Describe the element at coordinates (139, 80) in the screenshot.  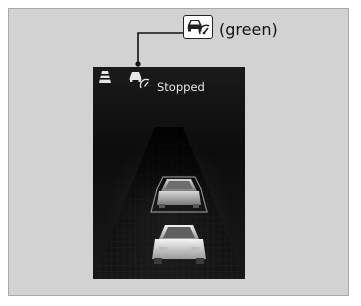
I see `display-indicator-icon` at that location.